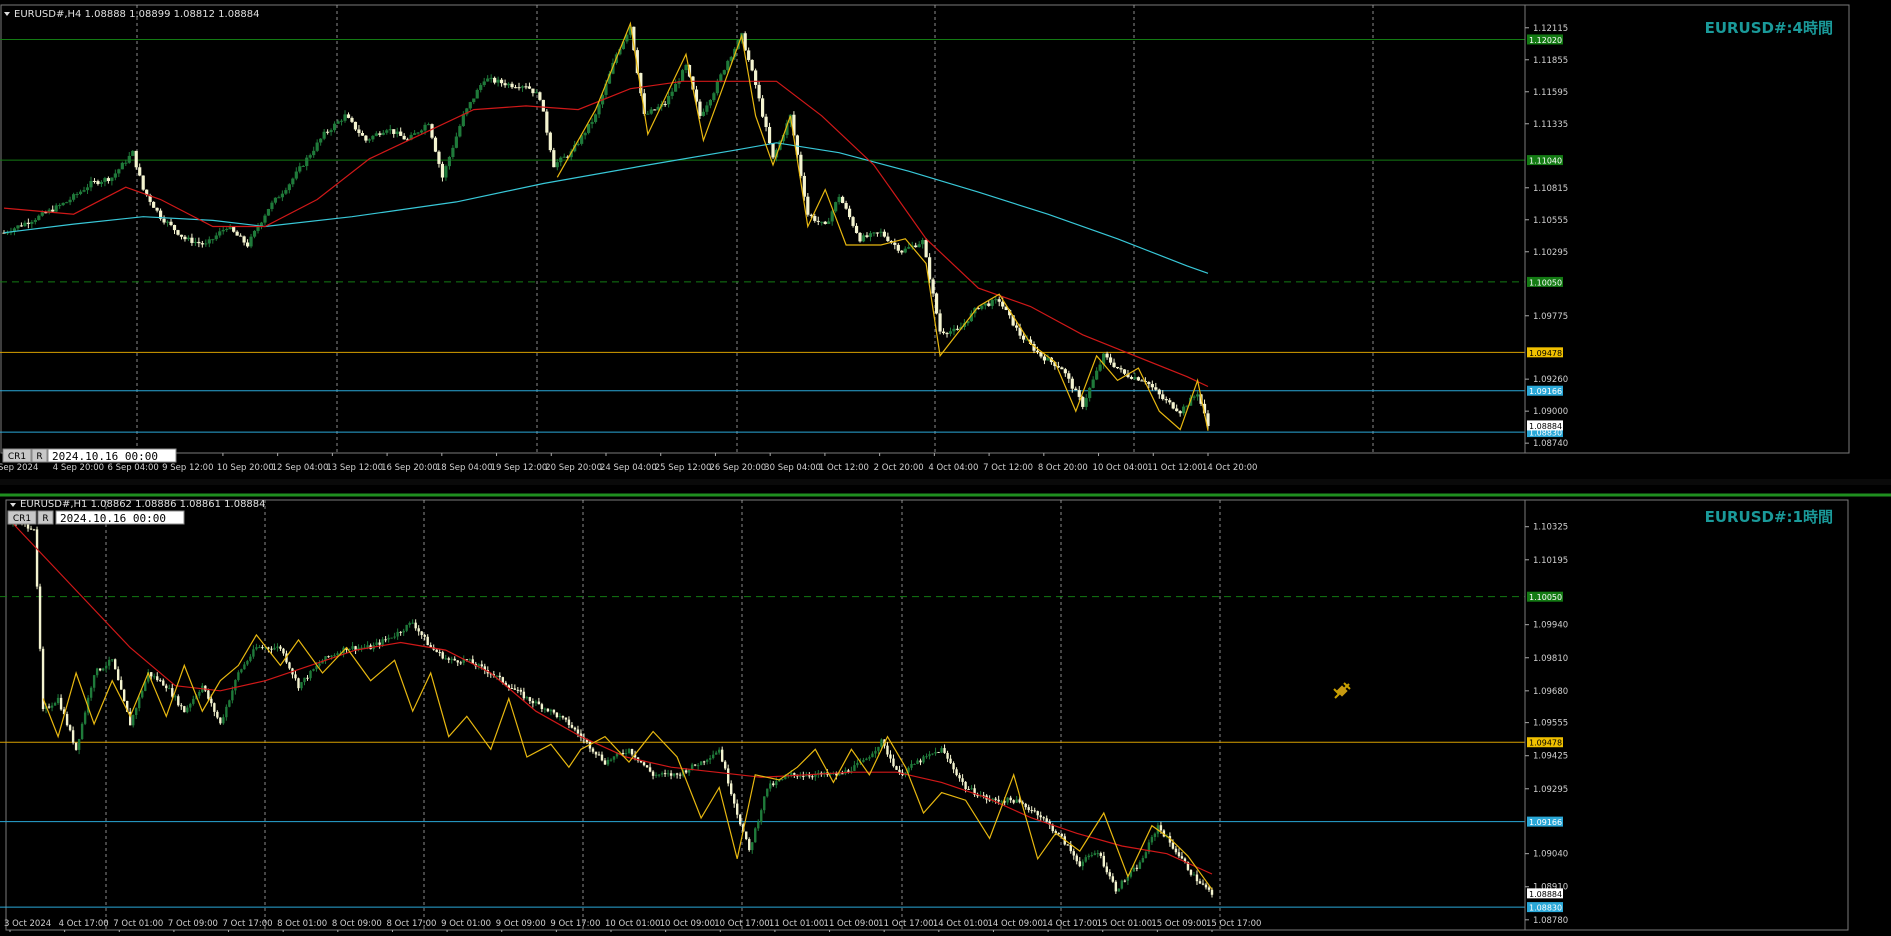 The height and width of the screenshot is (936, 1891). Describe the element at coordinates (792, 468) in the screenshot. I see `time-tick-label: 30 Sep 04:00` at that location.